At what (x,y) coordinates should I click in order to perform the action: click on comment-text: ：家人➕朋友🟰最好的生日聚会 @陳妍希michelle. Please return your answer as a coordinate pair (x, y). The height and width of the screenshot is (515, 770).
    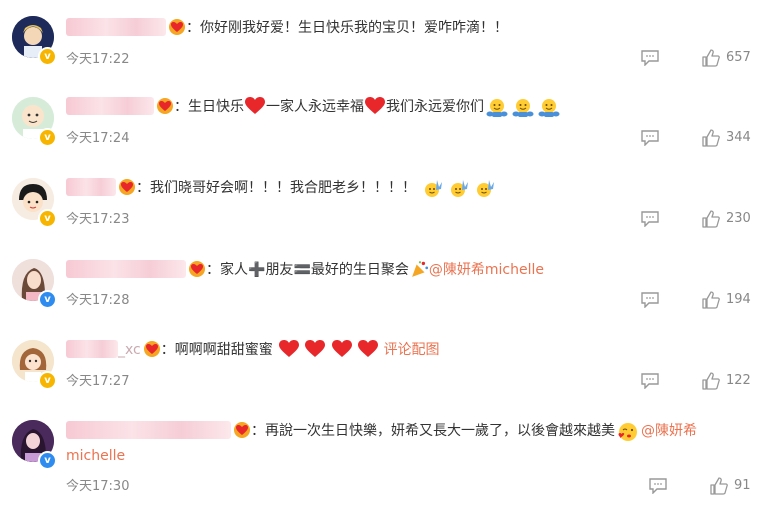
    Looking at the image, I should click on (305, 270).